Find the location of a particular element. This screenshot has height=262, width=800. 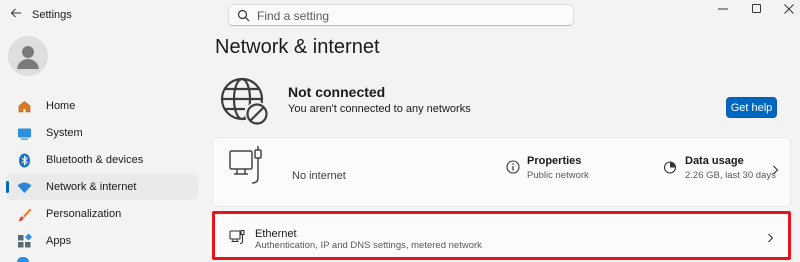

back-arrow-icon is located at coordinates (15, 13).